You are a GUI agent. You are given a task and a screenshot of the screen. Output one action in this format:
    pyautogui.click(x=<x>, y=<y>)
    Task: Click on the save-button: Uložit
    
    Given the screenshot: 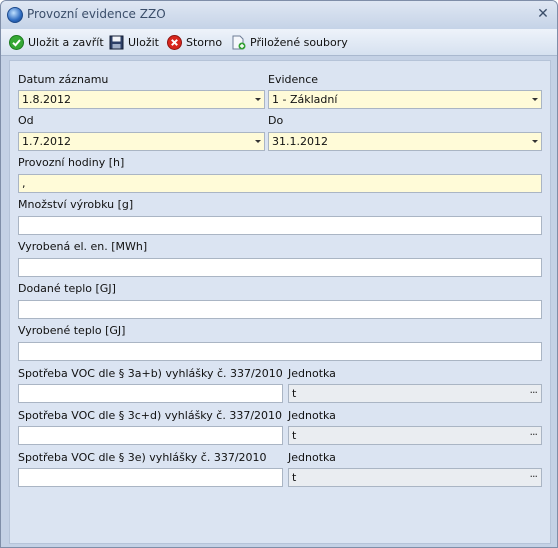 What is the action you would take?
    pyautogui.click(x=134, y=42)
    